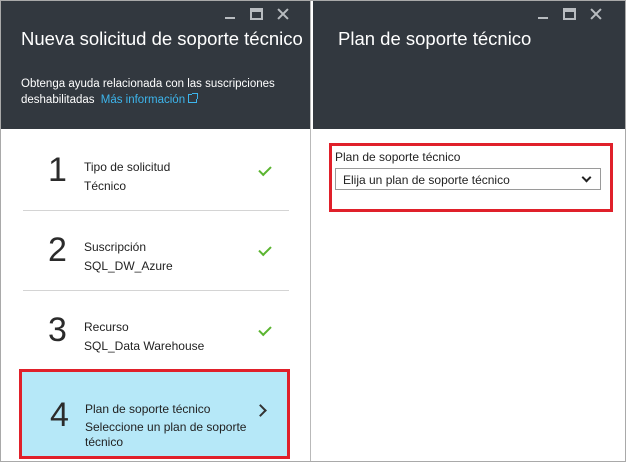 Image resolution: width=626 pixels, height=462 pixels. I want to click on support-plan-dropdown: Elija un plan de soporte técnico, so click(468, 179).